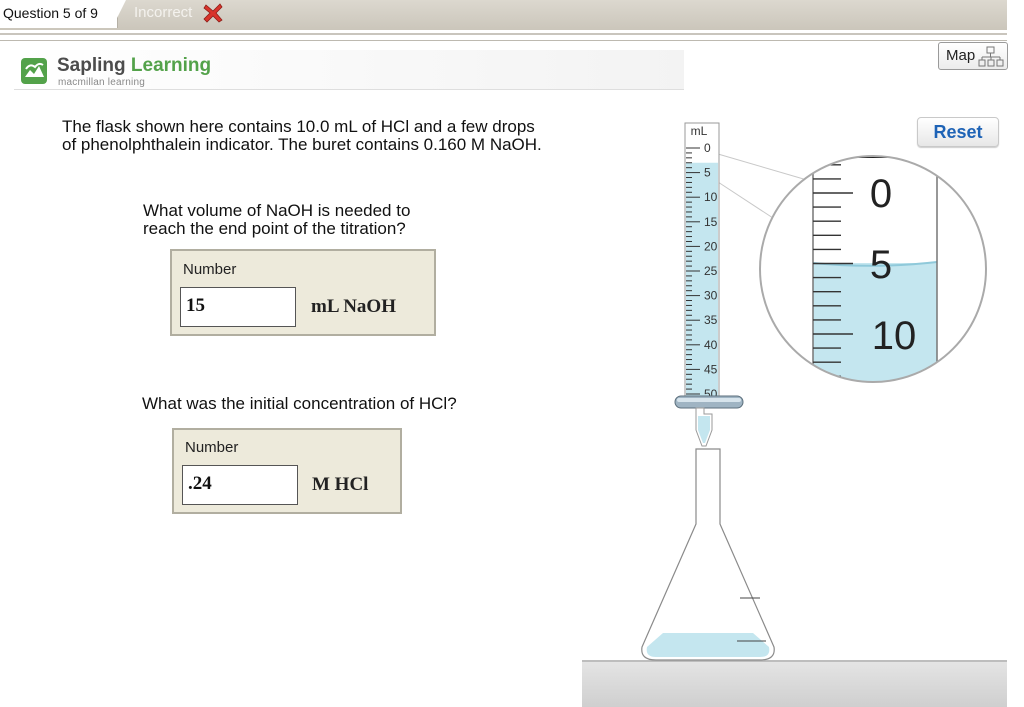 Image resolution: width=1024 pixels, height=707 pixels. What do you see at coordinates (711, 320) in the screenshot?
I see `buret-scale-label: 35` at bounding box center [711, 320].